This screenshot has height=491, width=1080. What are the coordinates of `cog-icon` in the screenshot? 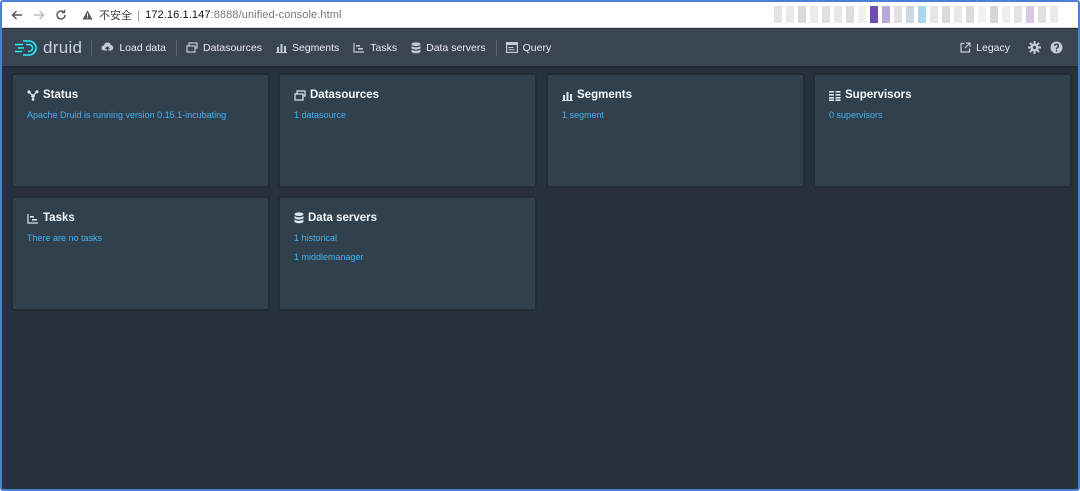 It's located at (1034, 47).